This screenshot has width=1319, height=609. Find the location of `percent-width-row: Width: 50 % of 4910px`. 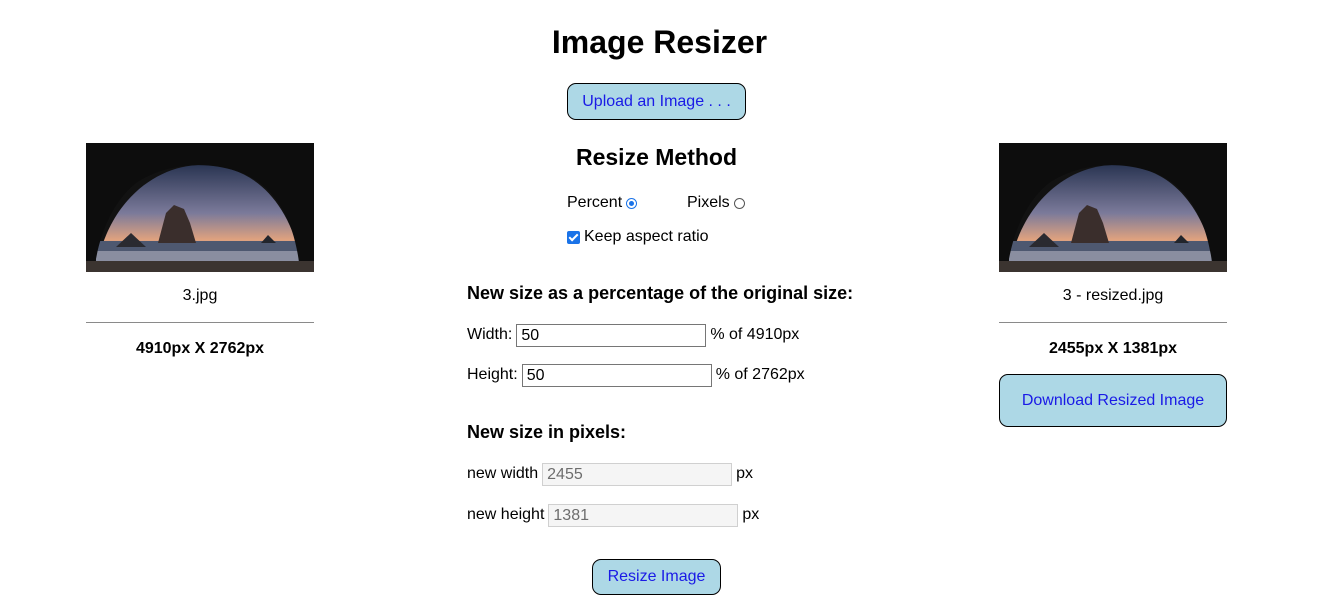

percent-width-row: Width: 50 % of 4910px is located at coordinates (633, 335).